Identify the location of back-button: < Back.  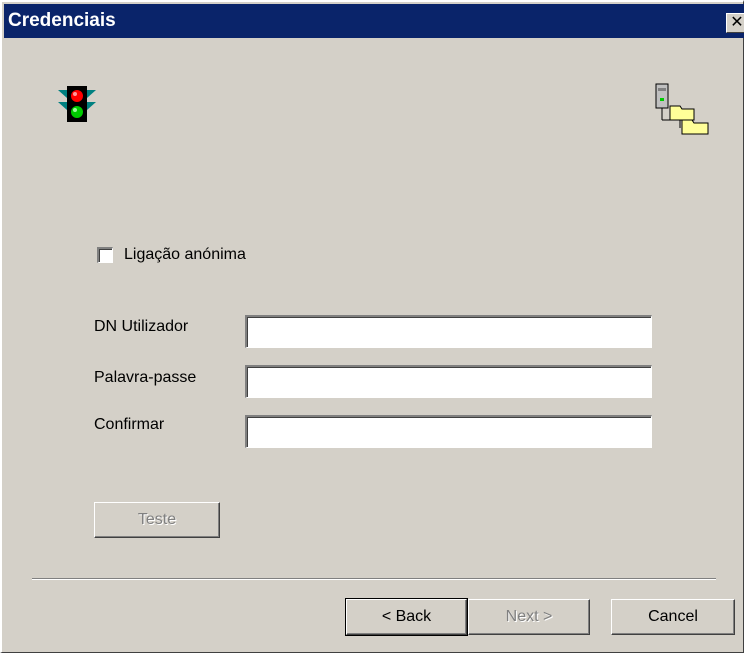
(406, 617).